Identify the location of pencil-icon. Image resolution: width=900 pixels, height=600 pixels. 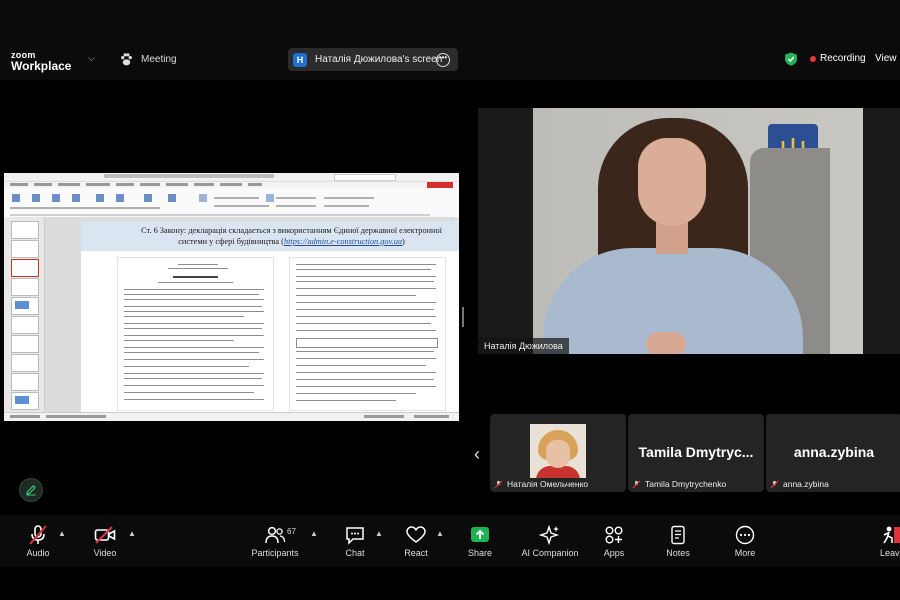
(31, 490).